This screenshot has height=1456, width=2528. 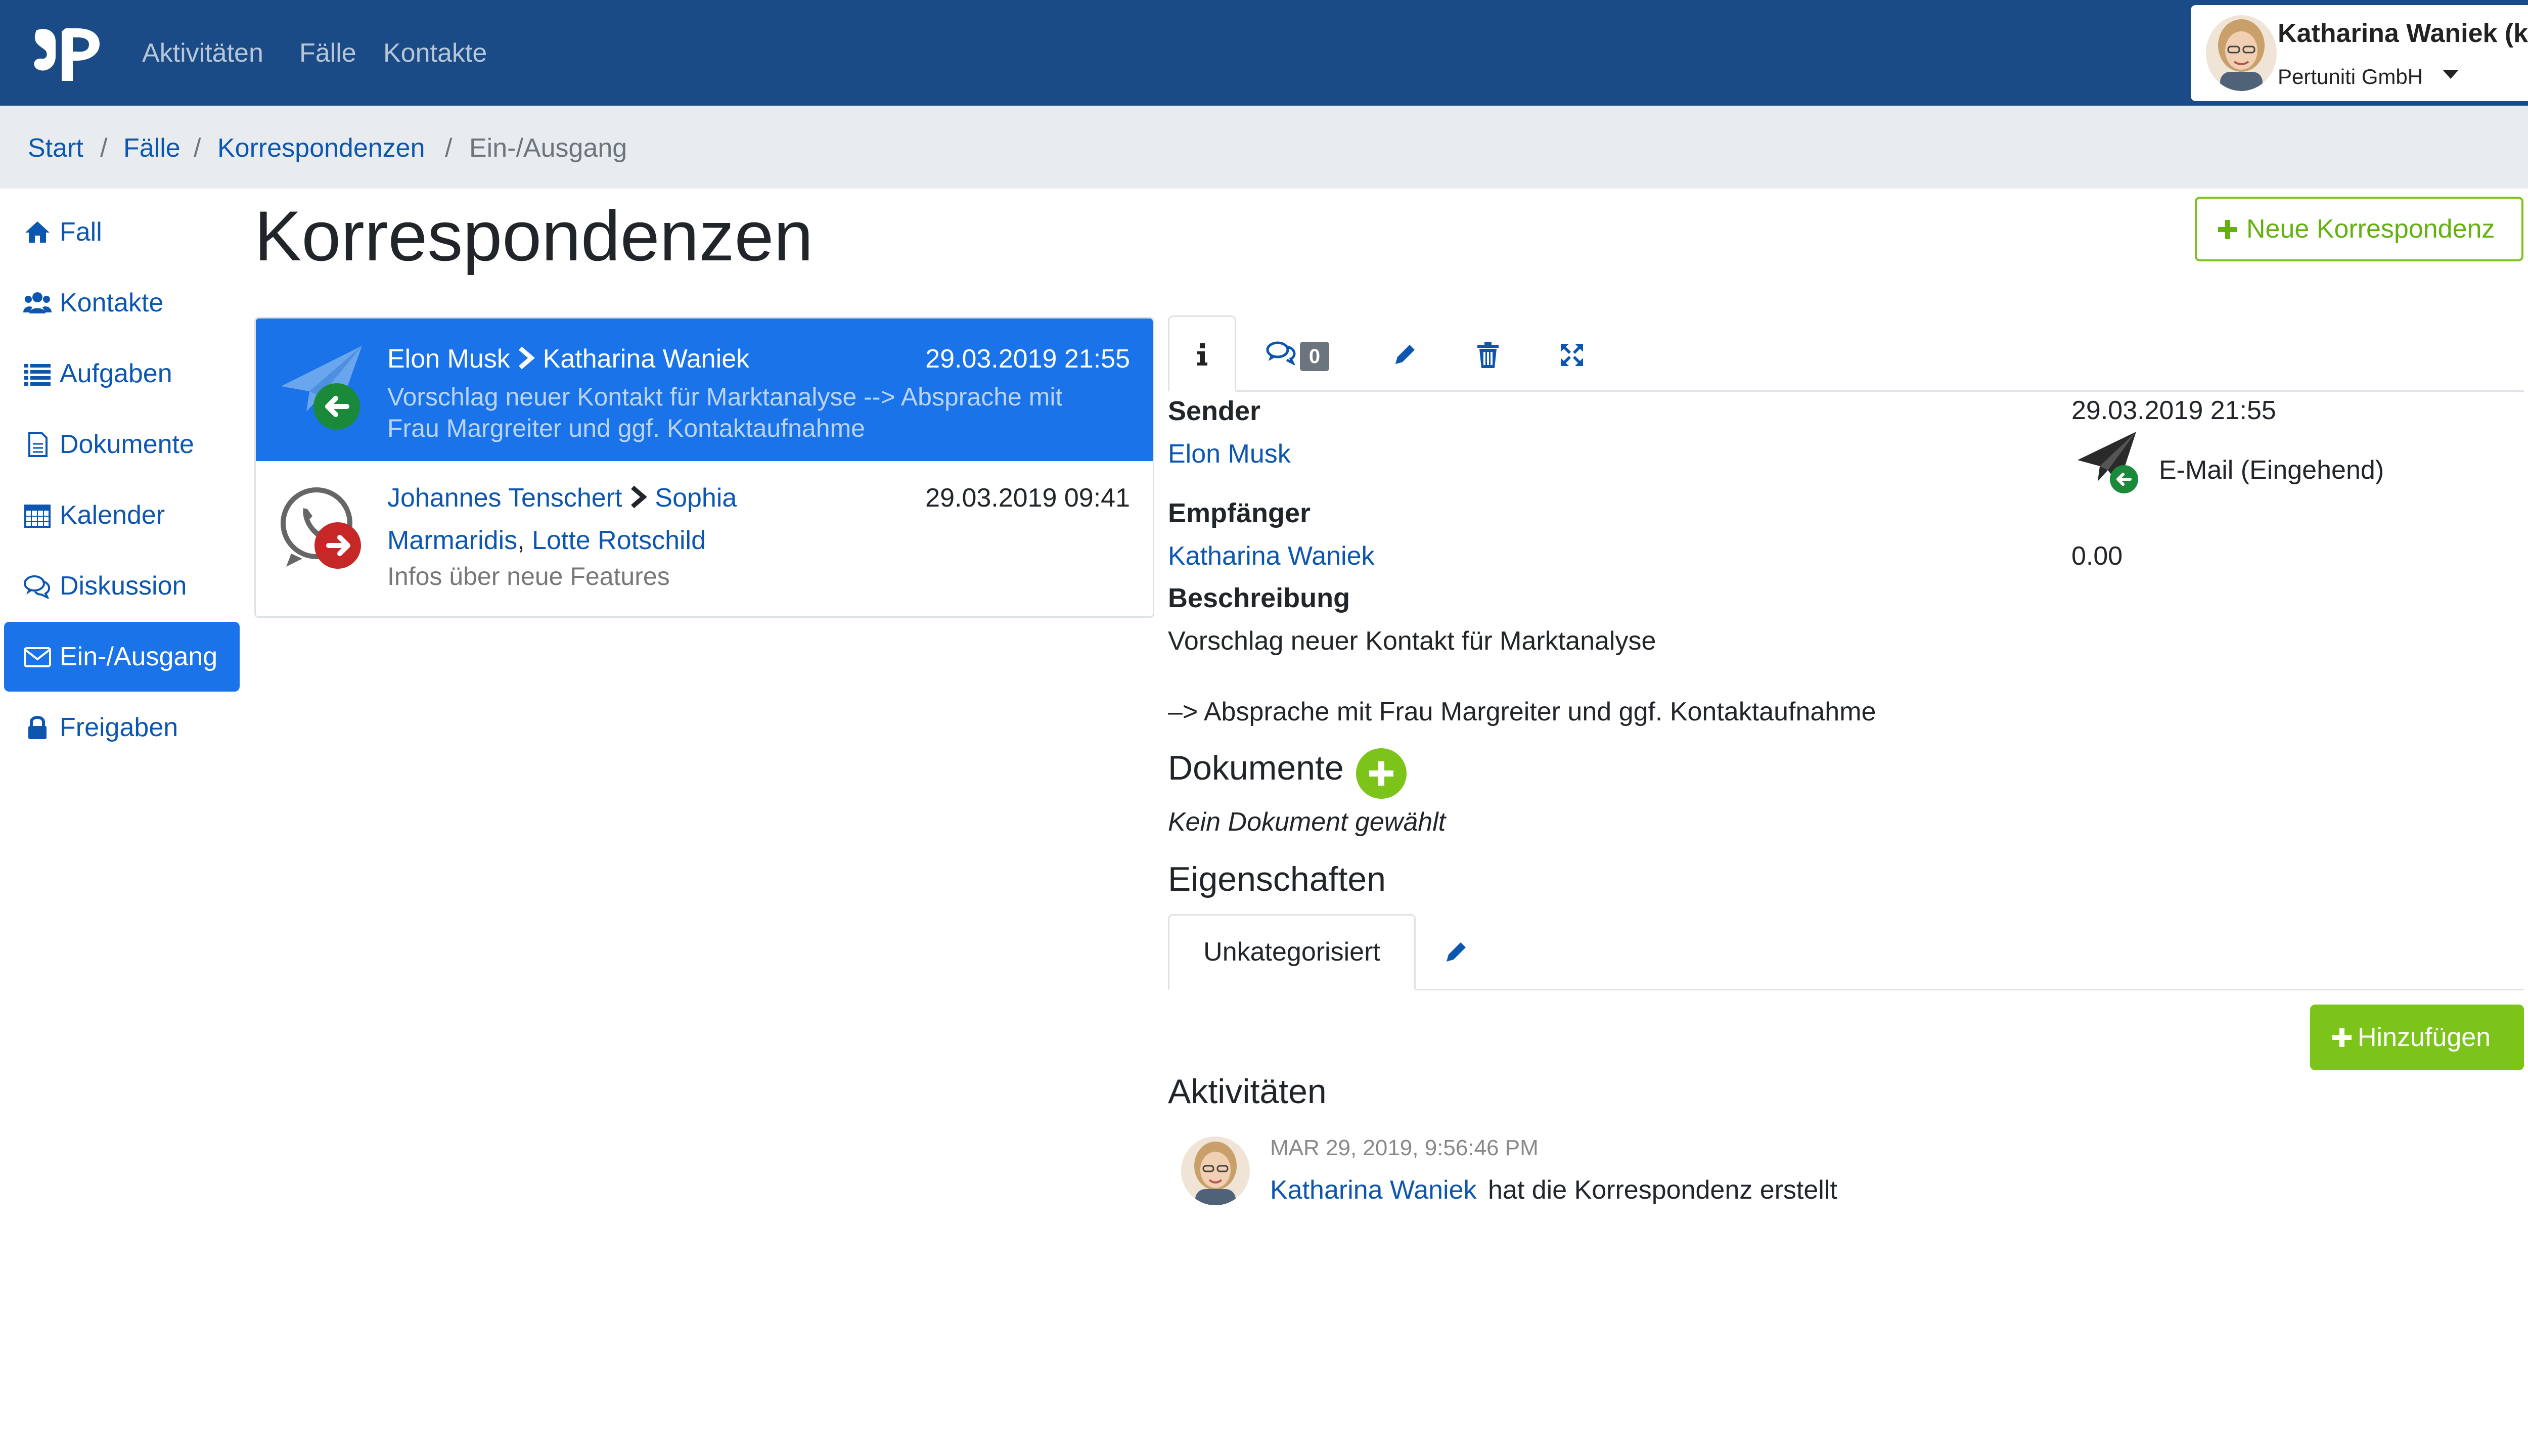 I want to click on list-item-description: Infos über neue Features, so click(x=529, y=576).